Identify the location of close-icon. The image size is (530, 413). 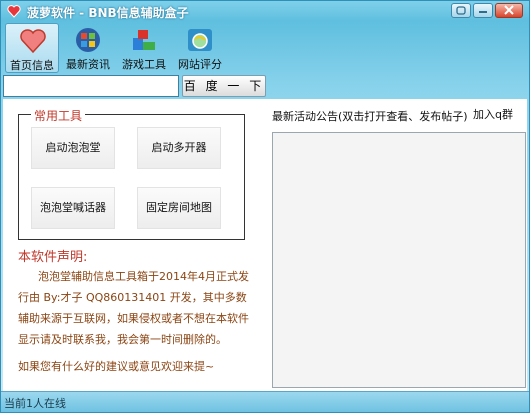
(509, 10).